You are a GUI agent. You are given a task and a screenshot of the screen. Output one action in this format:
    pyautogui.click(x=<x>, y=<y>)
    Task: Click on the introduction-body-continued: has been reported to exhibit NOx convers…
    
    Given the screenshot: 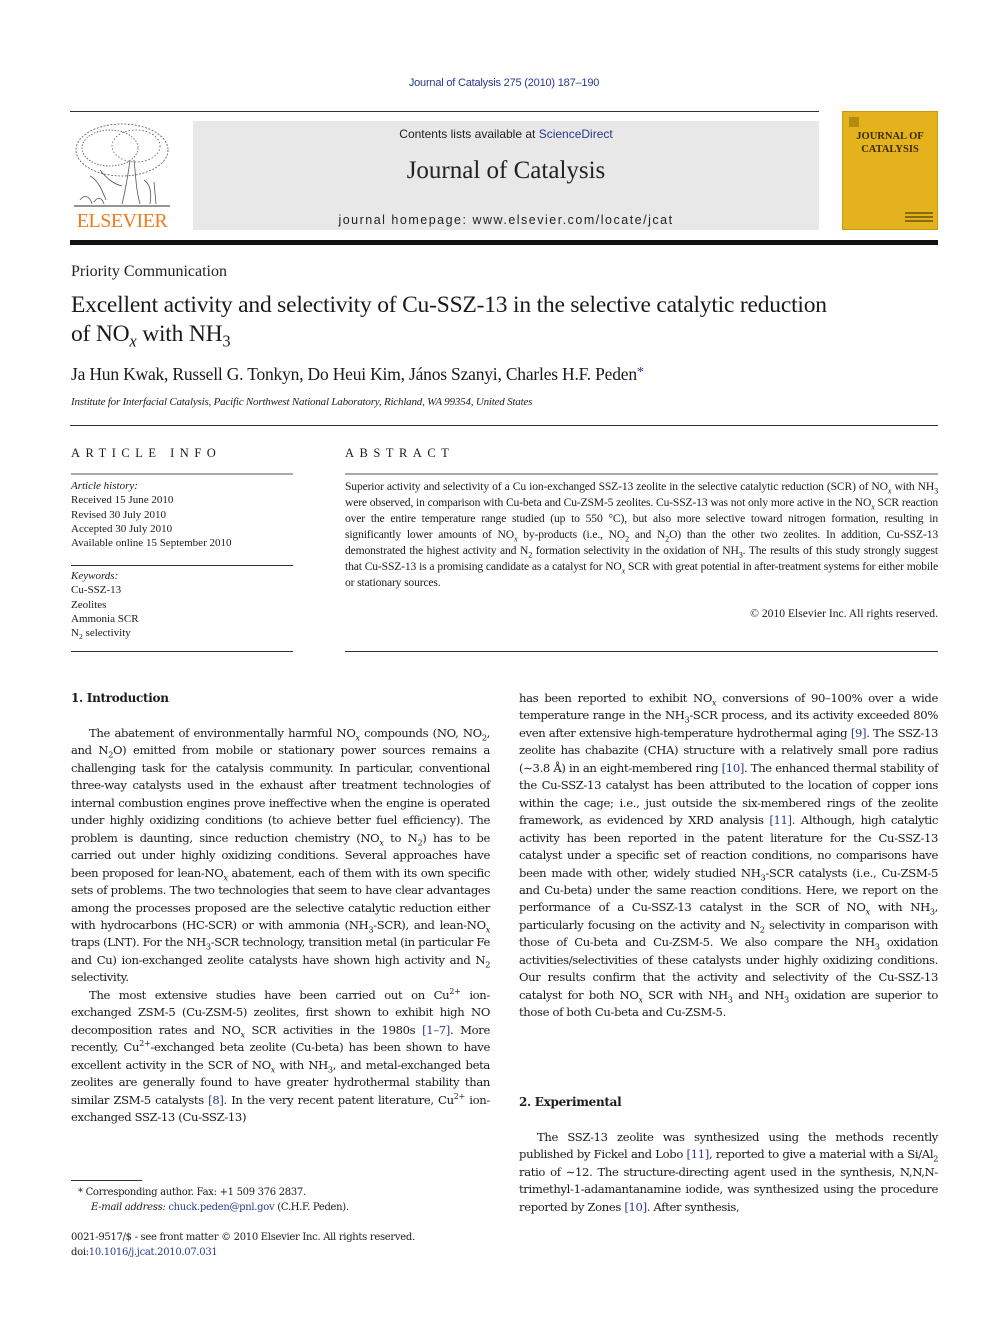 What is the action you would take?
    pyautogui.click(x=728, y=856)
    